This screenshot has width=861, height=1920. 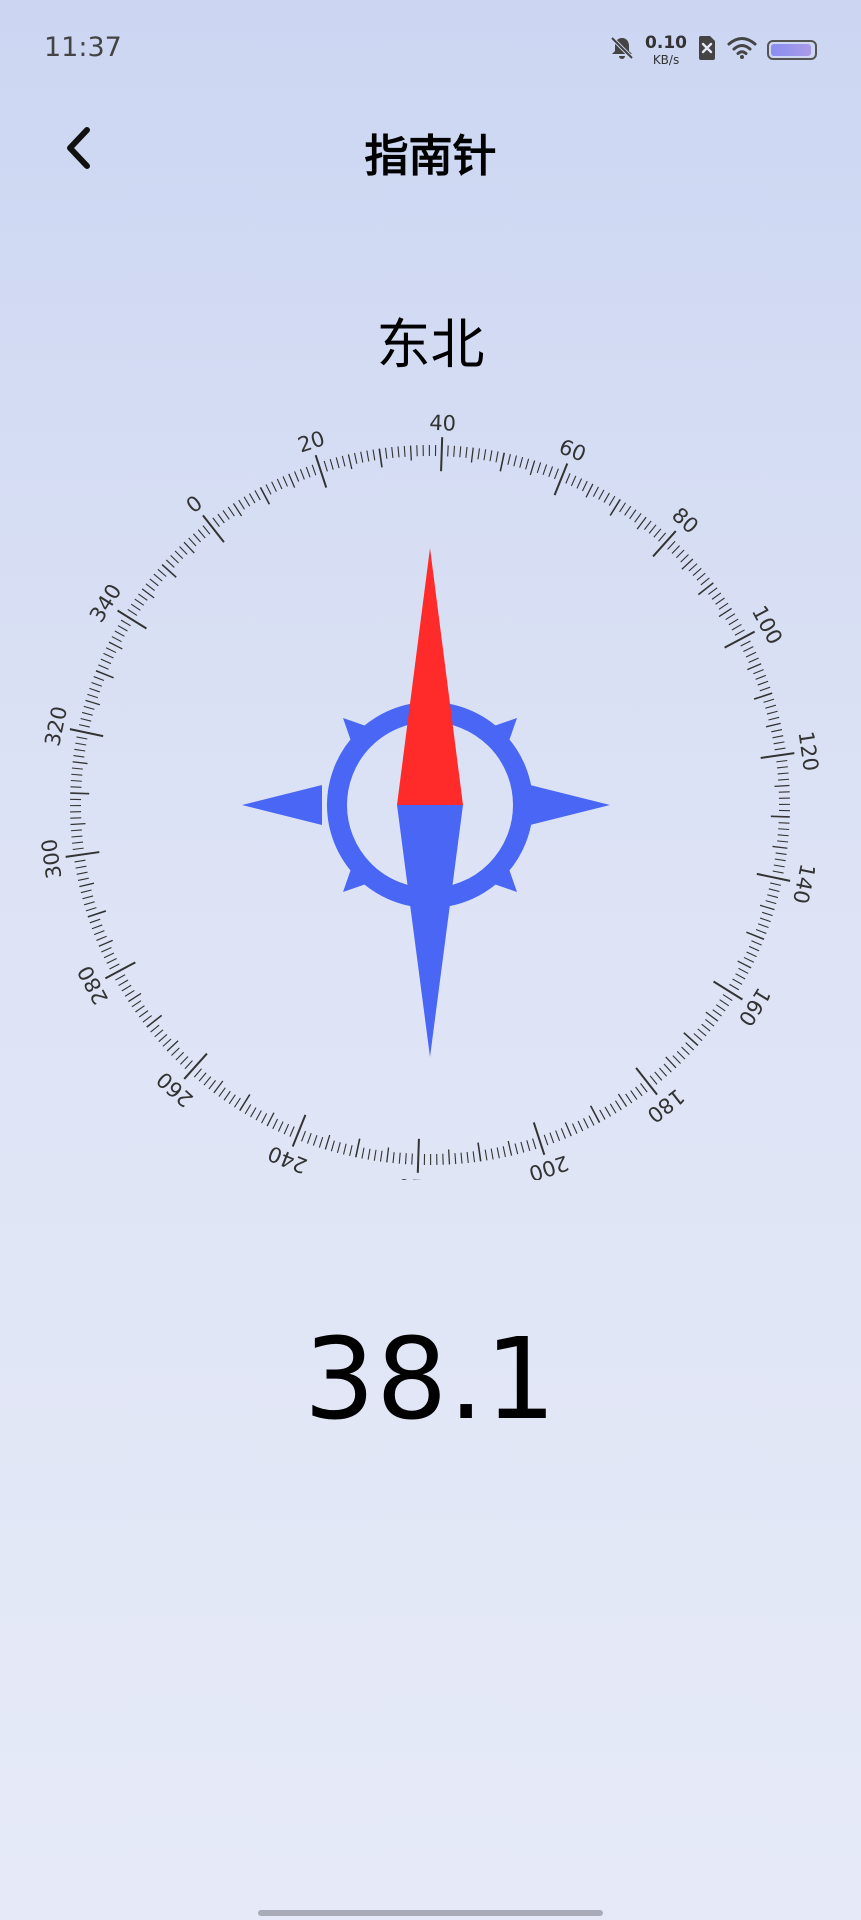 I want to click on dial-label: 280, so click(x=93, y=985).